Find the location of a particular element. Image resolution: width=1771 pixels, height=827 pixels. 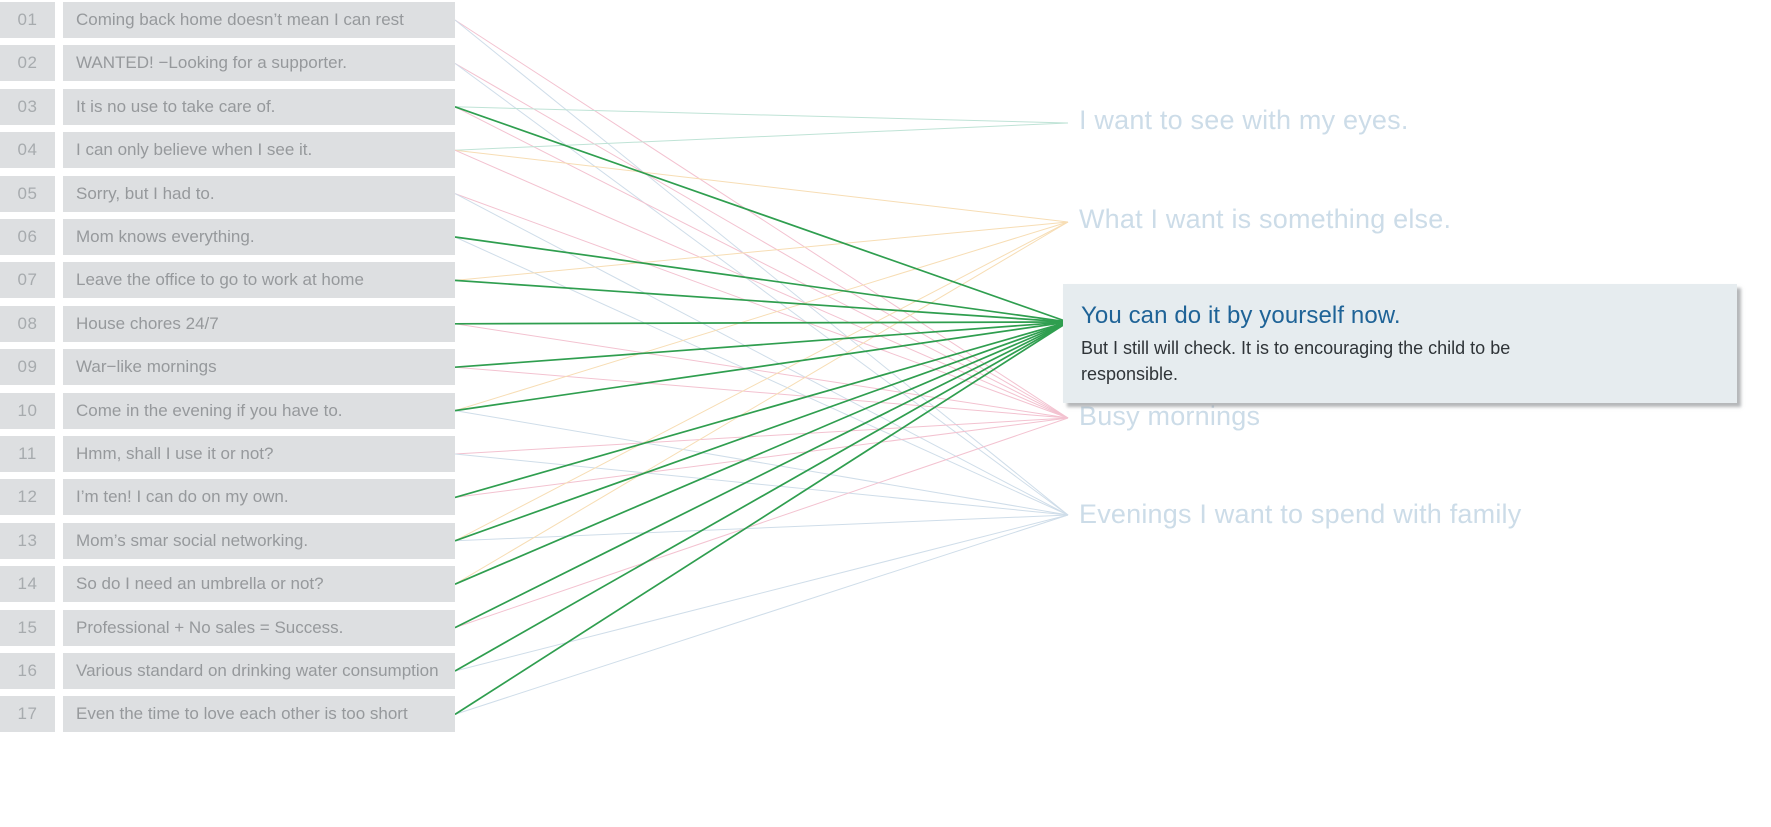

list-item-label: Hmm, shall I use it or not? is located at coordinates (259, 454).